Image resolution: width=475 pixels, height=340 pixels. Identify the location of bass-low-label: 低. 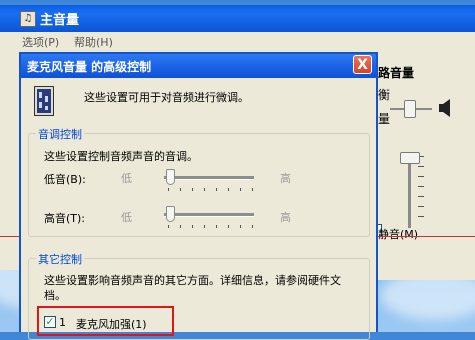
(126, 178).